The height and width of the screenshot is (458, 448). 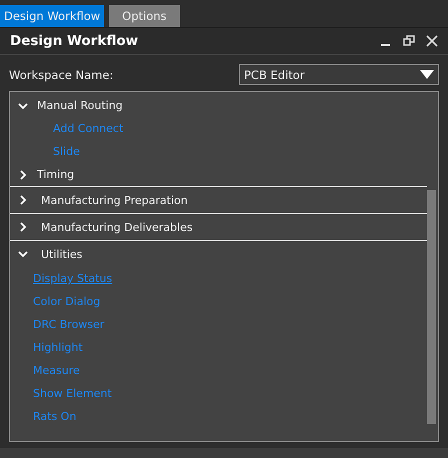 What do you see at coordinates (80, 105) in the screenshot?
I see `section-header: Manual Routing` at bounding box center [80, 105].